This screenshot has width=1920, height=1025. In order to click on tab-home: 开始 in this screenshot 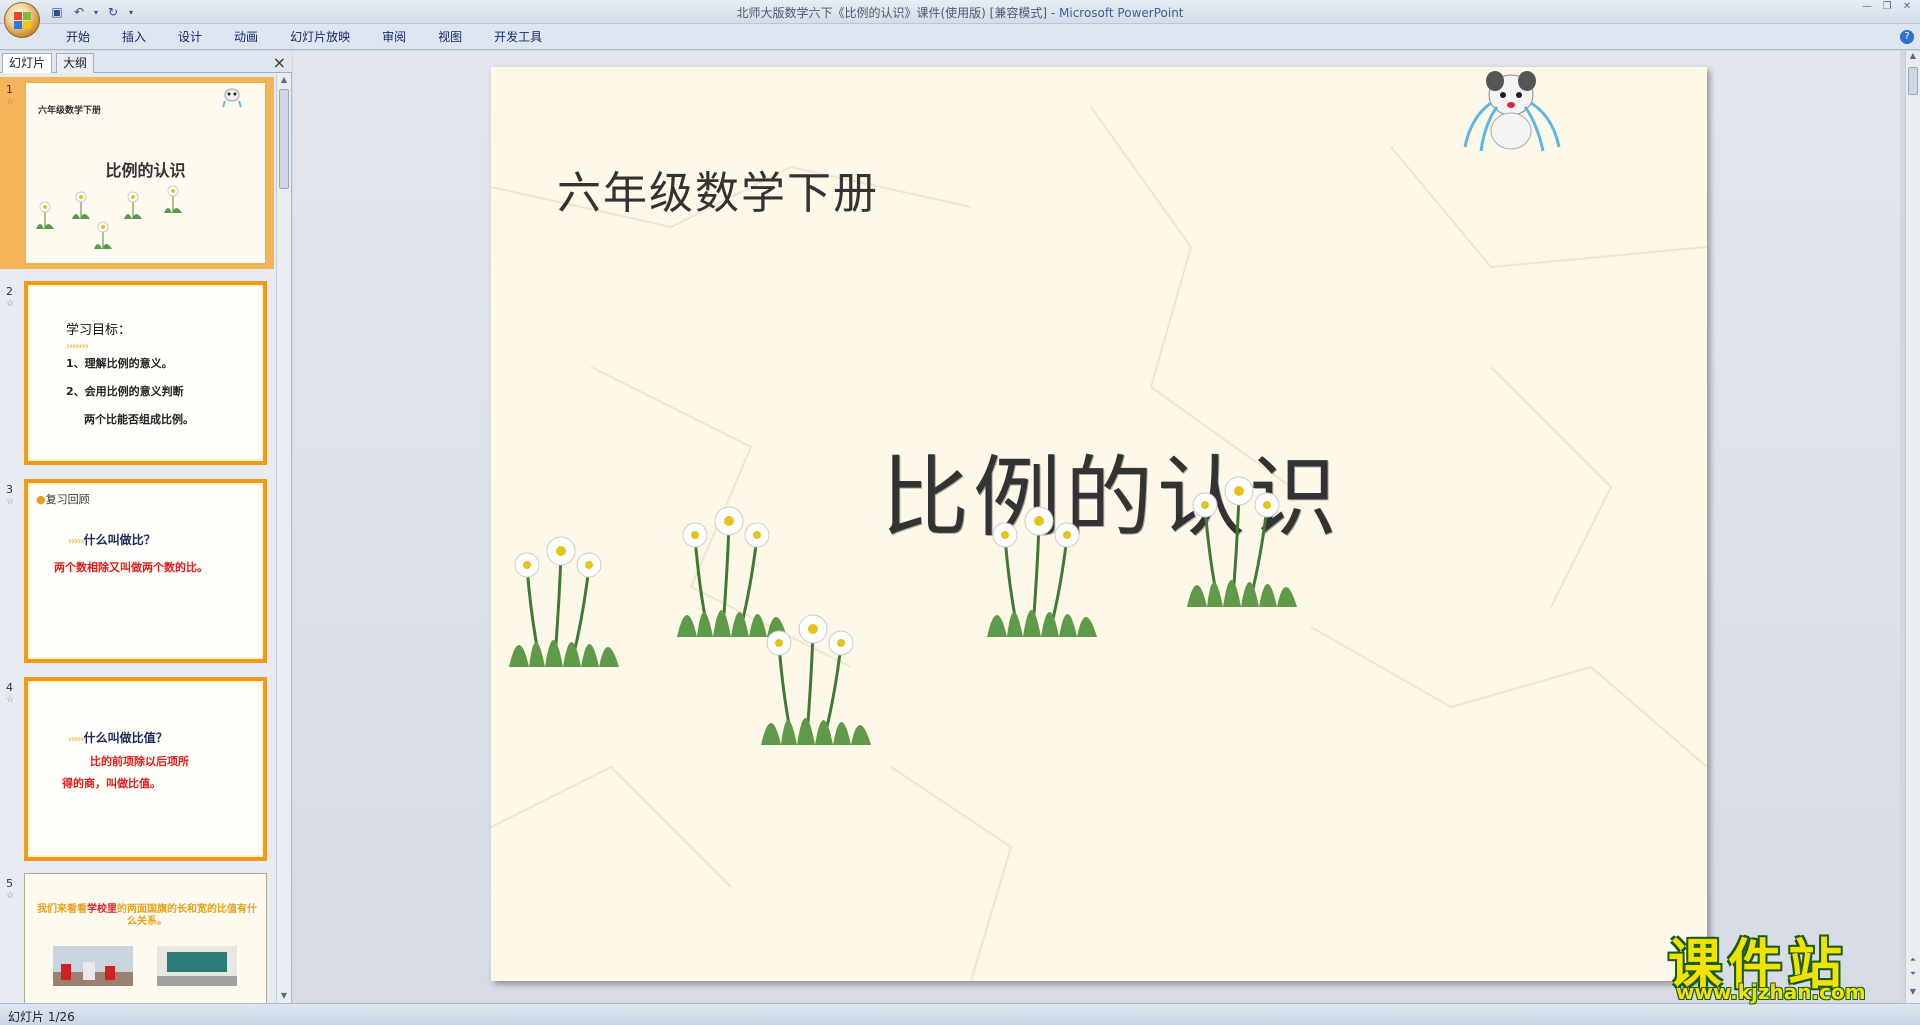, I will do `click(78, 37)`.